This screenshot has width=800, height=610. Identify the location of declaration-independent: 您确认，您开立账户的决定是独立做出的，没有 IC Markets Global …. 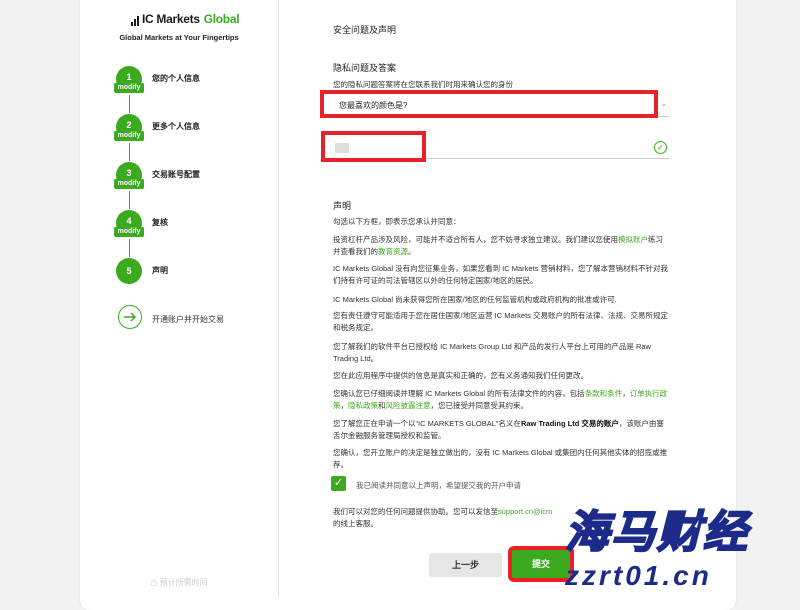
(500, 458).